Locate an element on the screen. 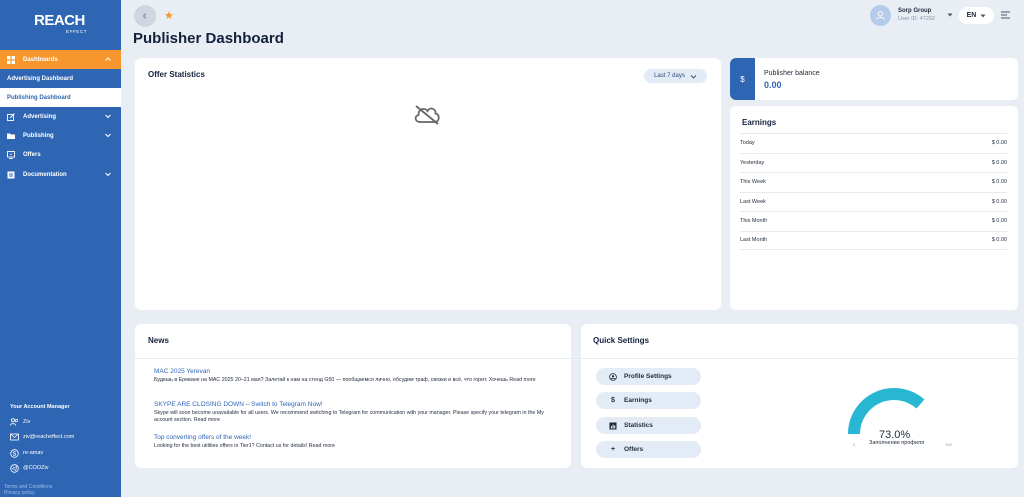 The image size is (1024, 497). monitor-icon is located at coordinates (11, 154).